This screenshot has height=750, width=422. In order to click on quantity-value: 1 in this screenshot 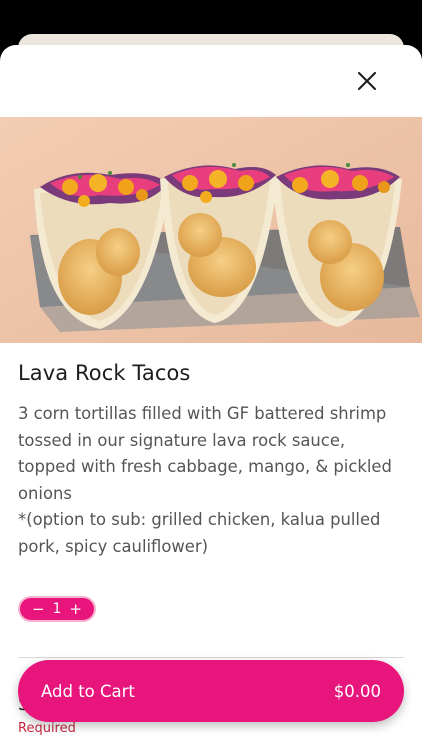, I will do `click(57, 609)`.